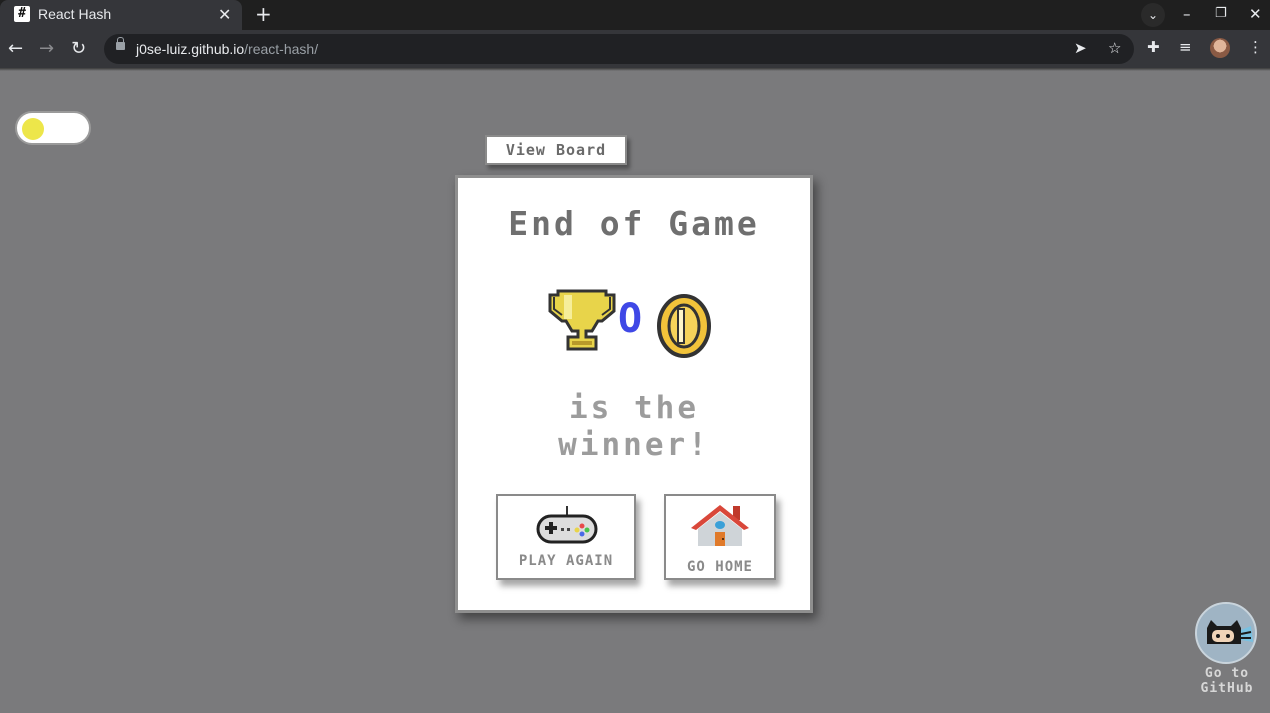 The image size is (1270, 713). I want to click on tab-bar: # React Hash ✕ + ⌄ – ❐ ✕, so click(635, 15).